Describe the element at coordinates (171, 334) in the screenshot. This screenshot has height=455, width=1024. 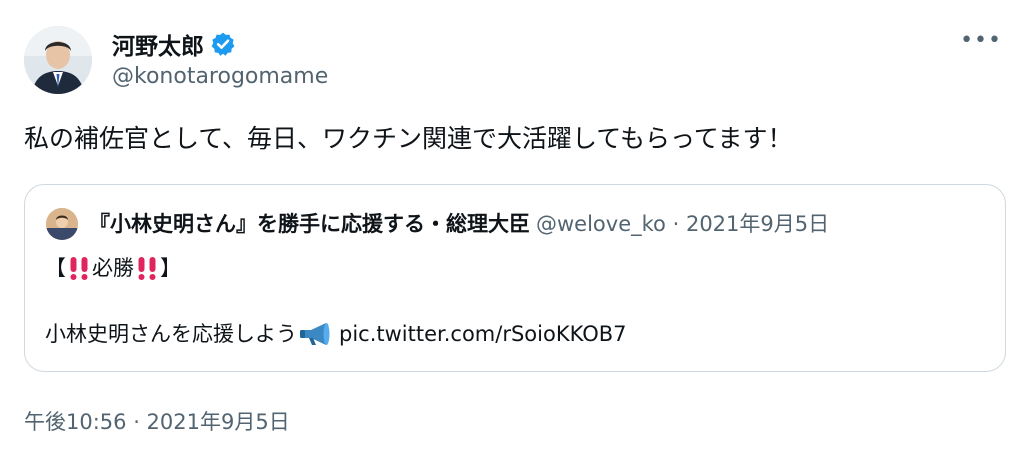
I see `quoted-tweet-text: 小林史明さんを応援しよう` at that location.